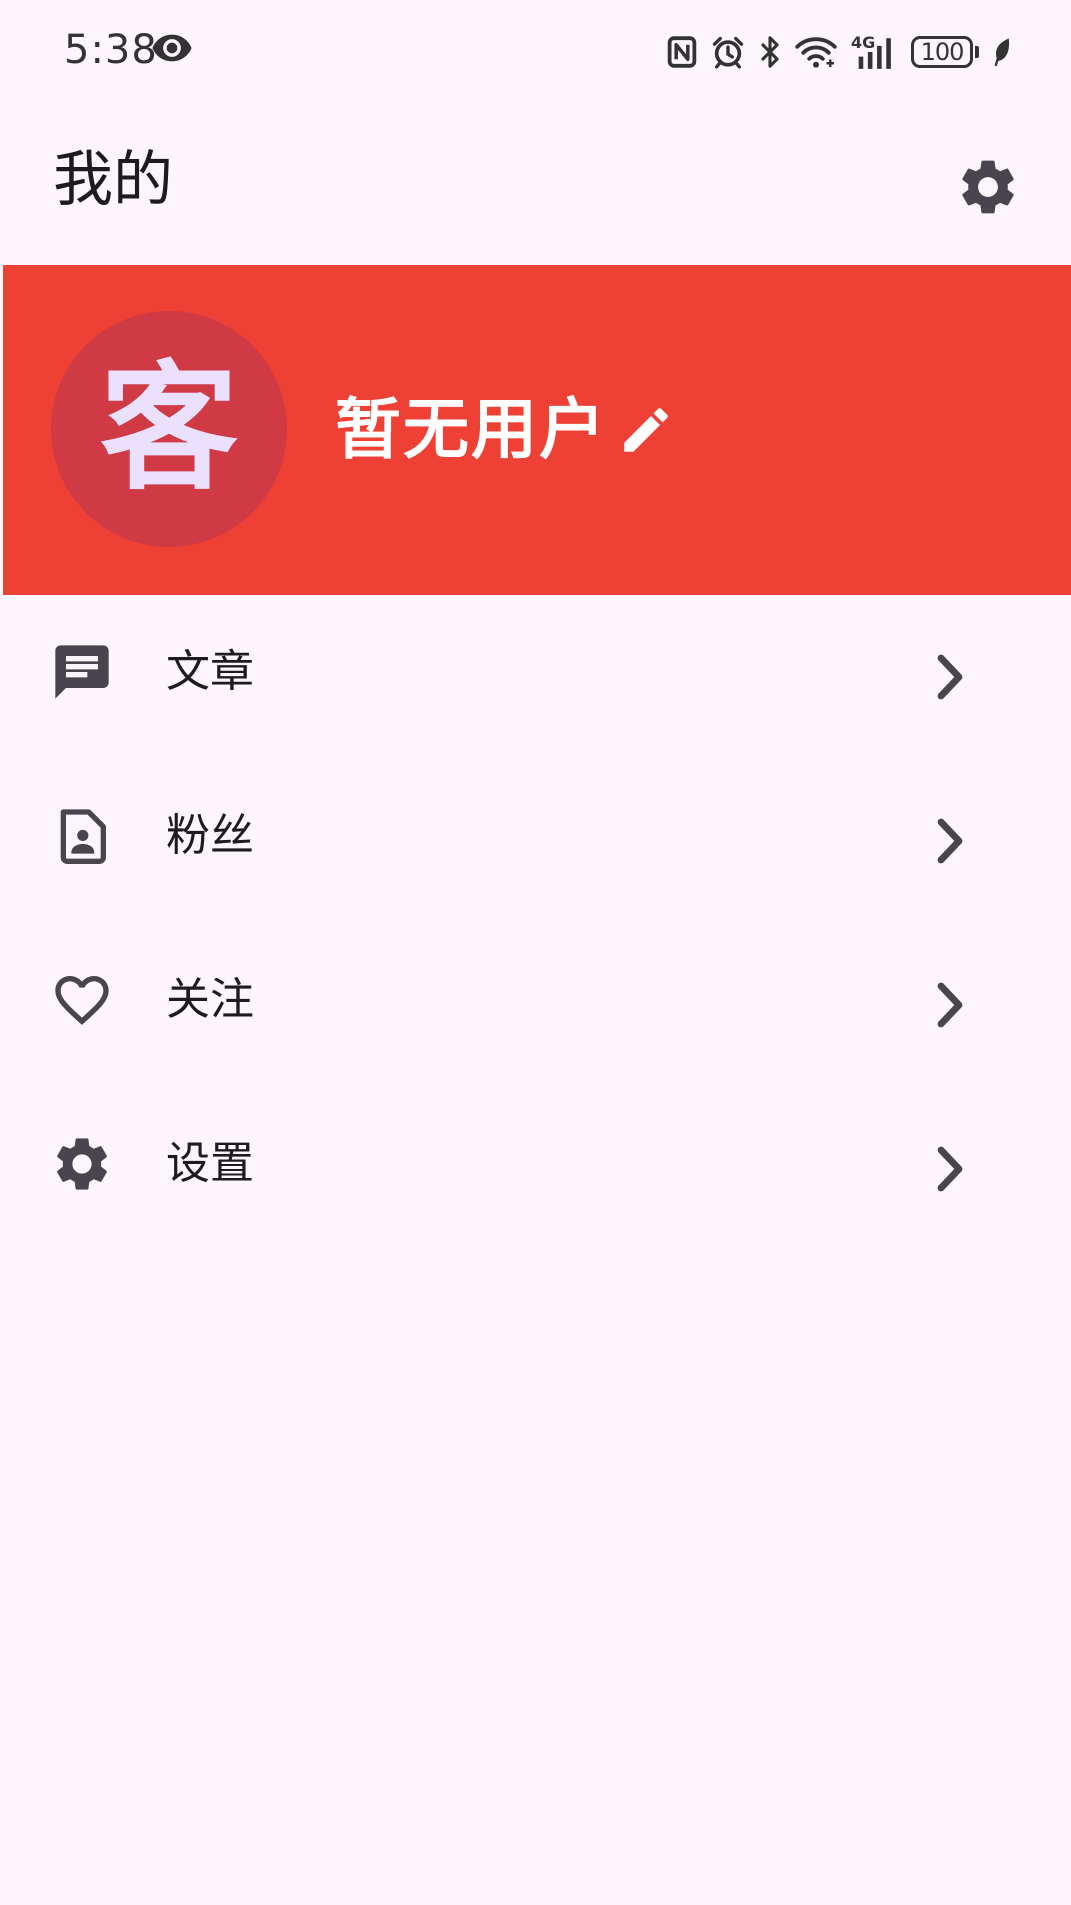 This screenshot has height=1905, width=1071. What do you see at coordinates (535, 50) in the screenshot?
I see `status-bar: 5:38 4G 100` at bounding box center [535, 50].